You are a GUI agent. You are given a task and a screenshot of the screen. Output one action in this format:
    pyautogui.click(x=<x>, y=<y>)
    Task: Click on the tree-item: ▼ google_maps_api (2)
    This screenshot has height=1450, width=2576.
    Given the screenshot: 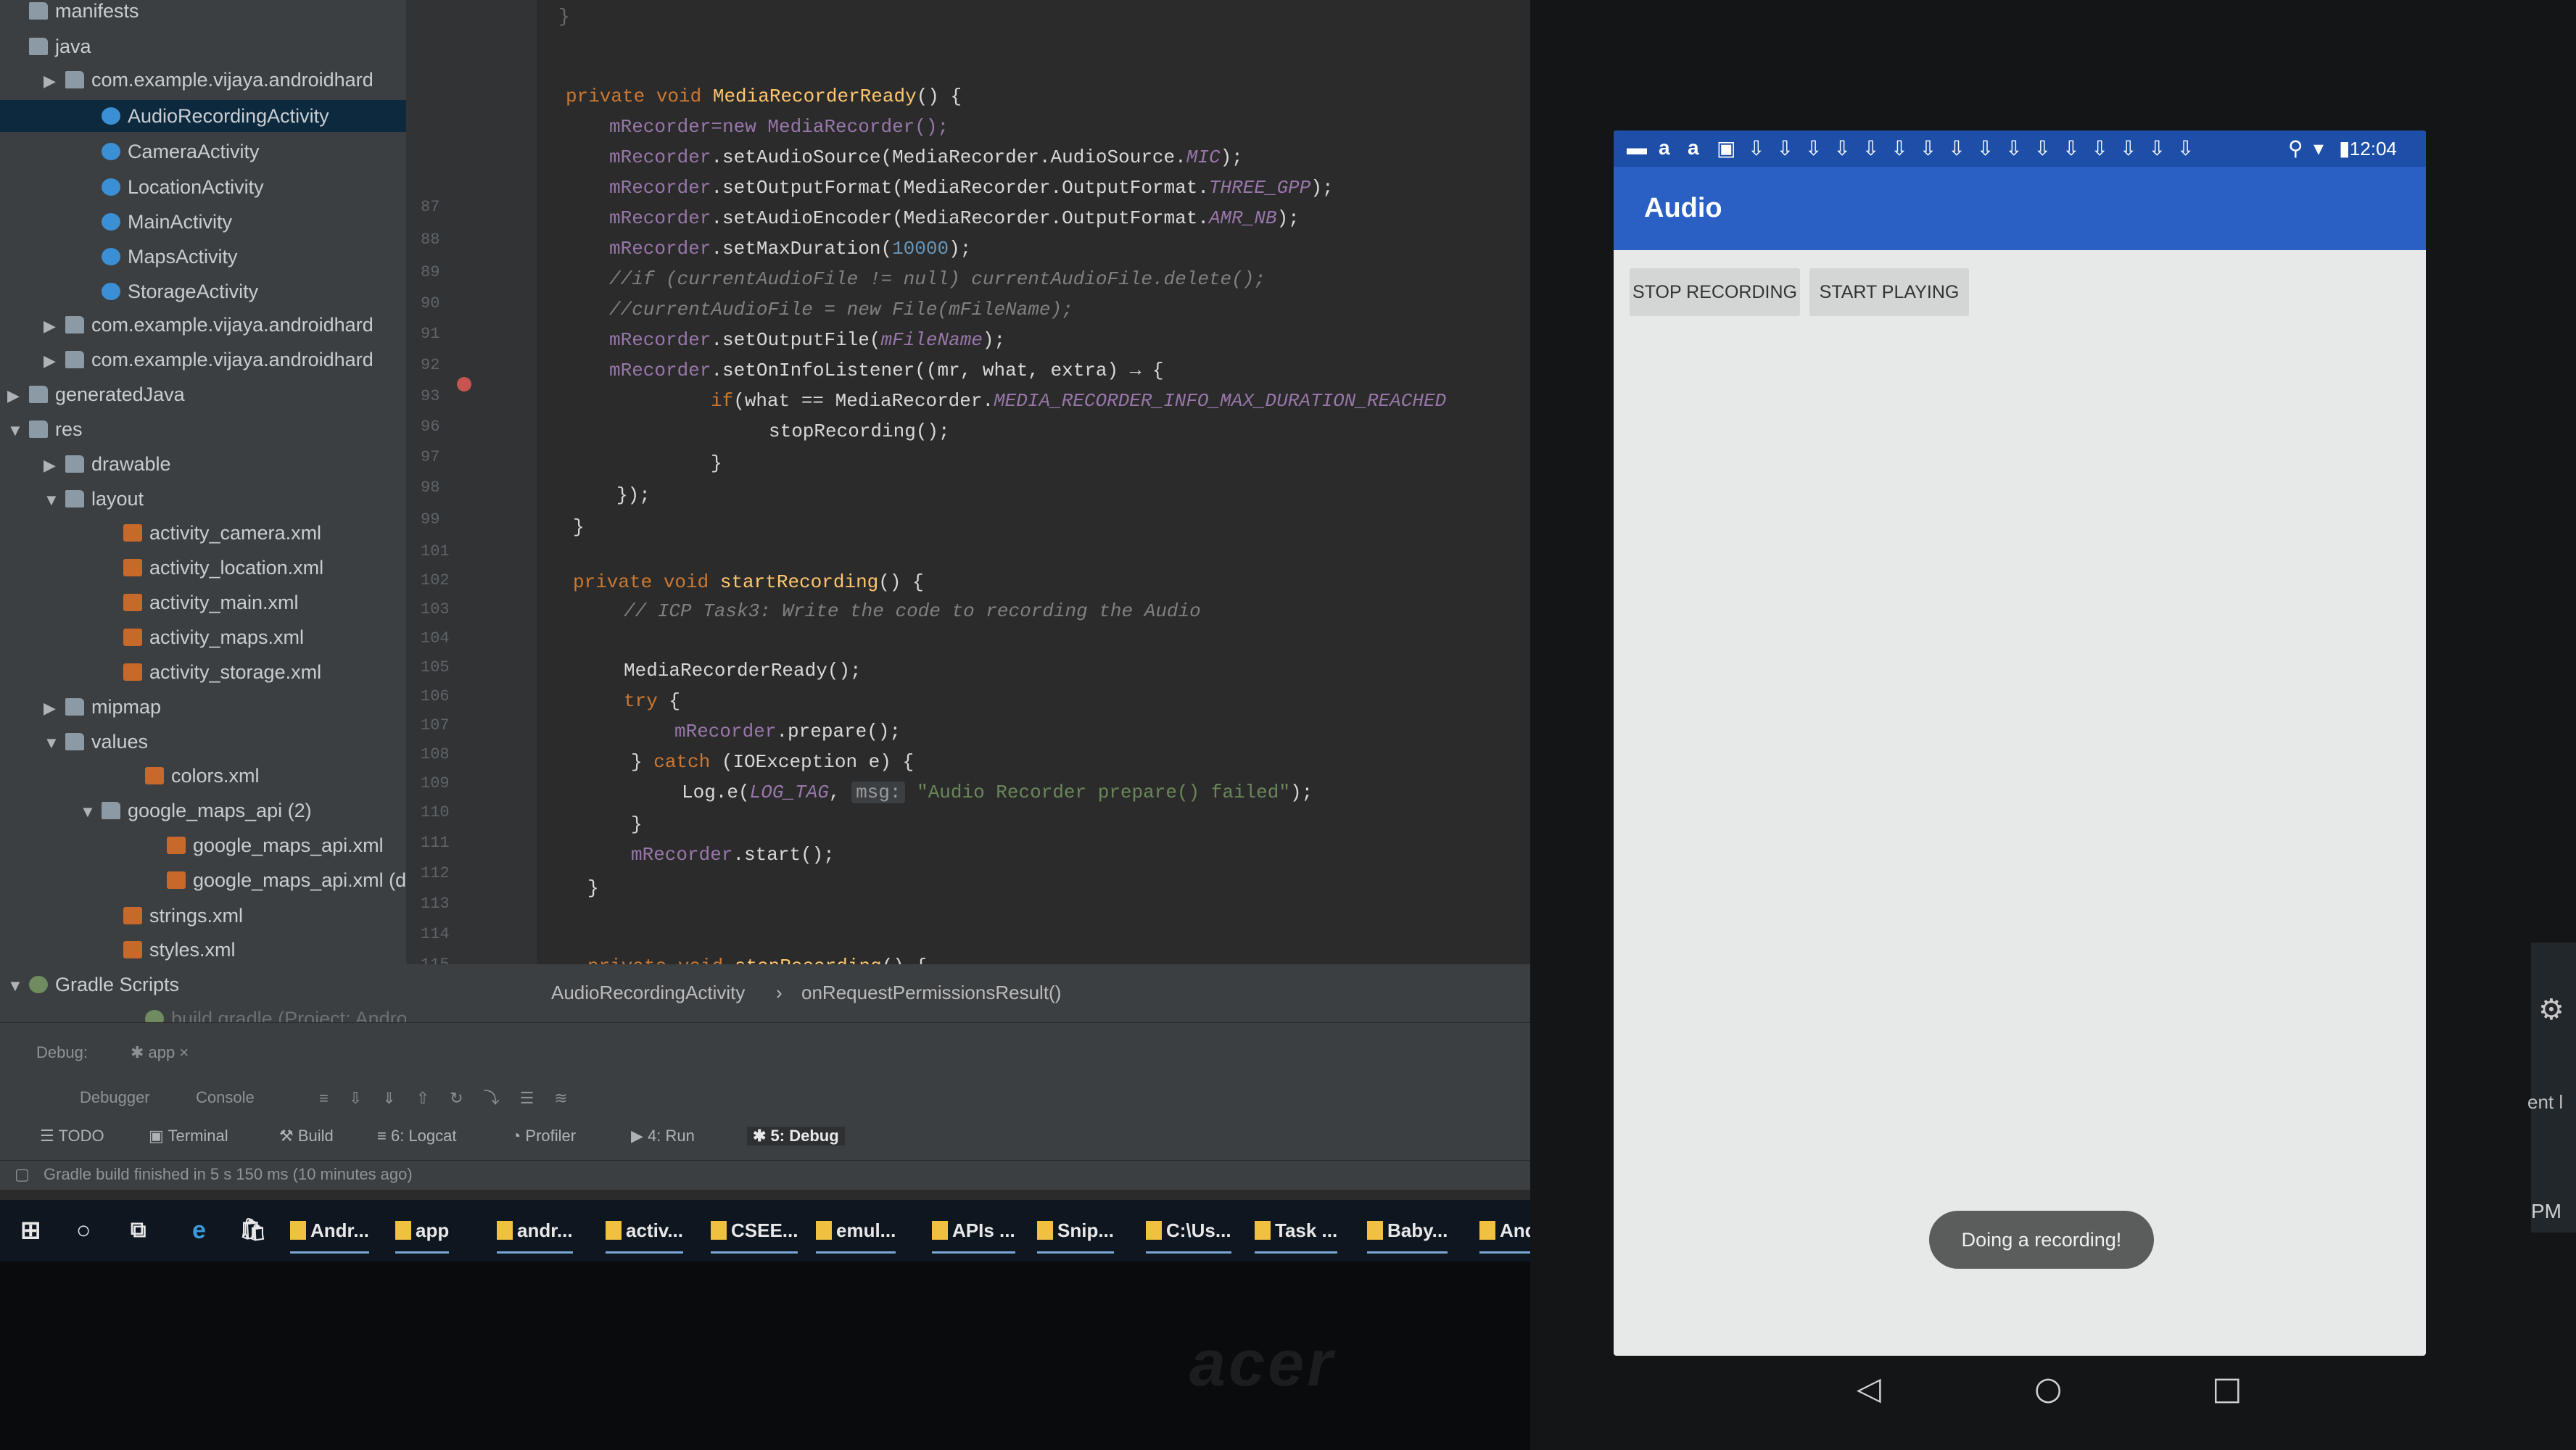 What is the action you would take?
    pyautogui.click(x=196, y=810)
    